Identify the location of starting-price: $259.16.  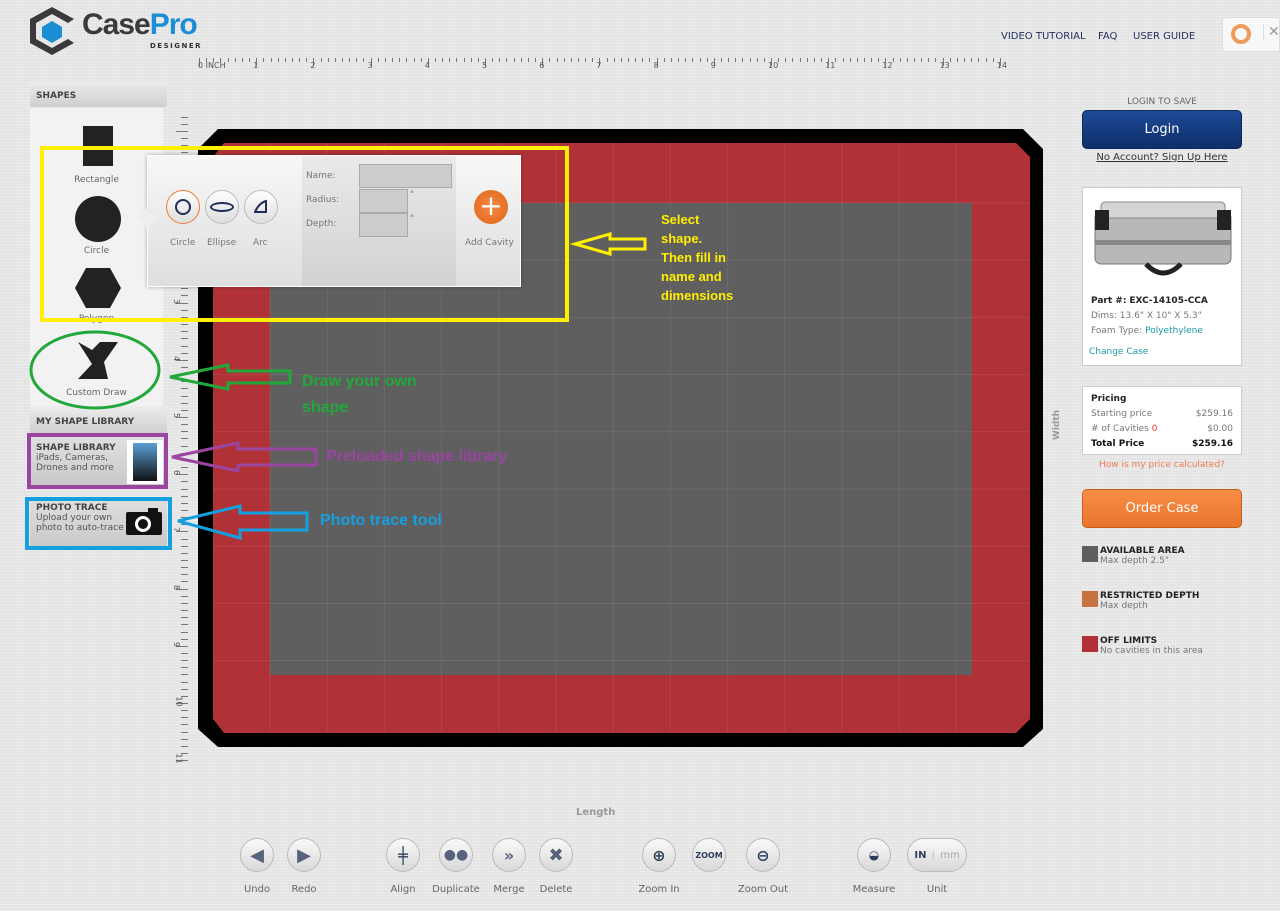
(1214, 414).